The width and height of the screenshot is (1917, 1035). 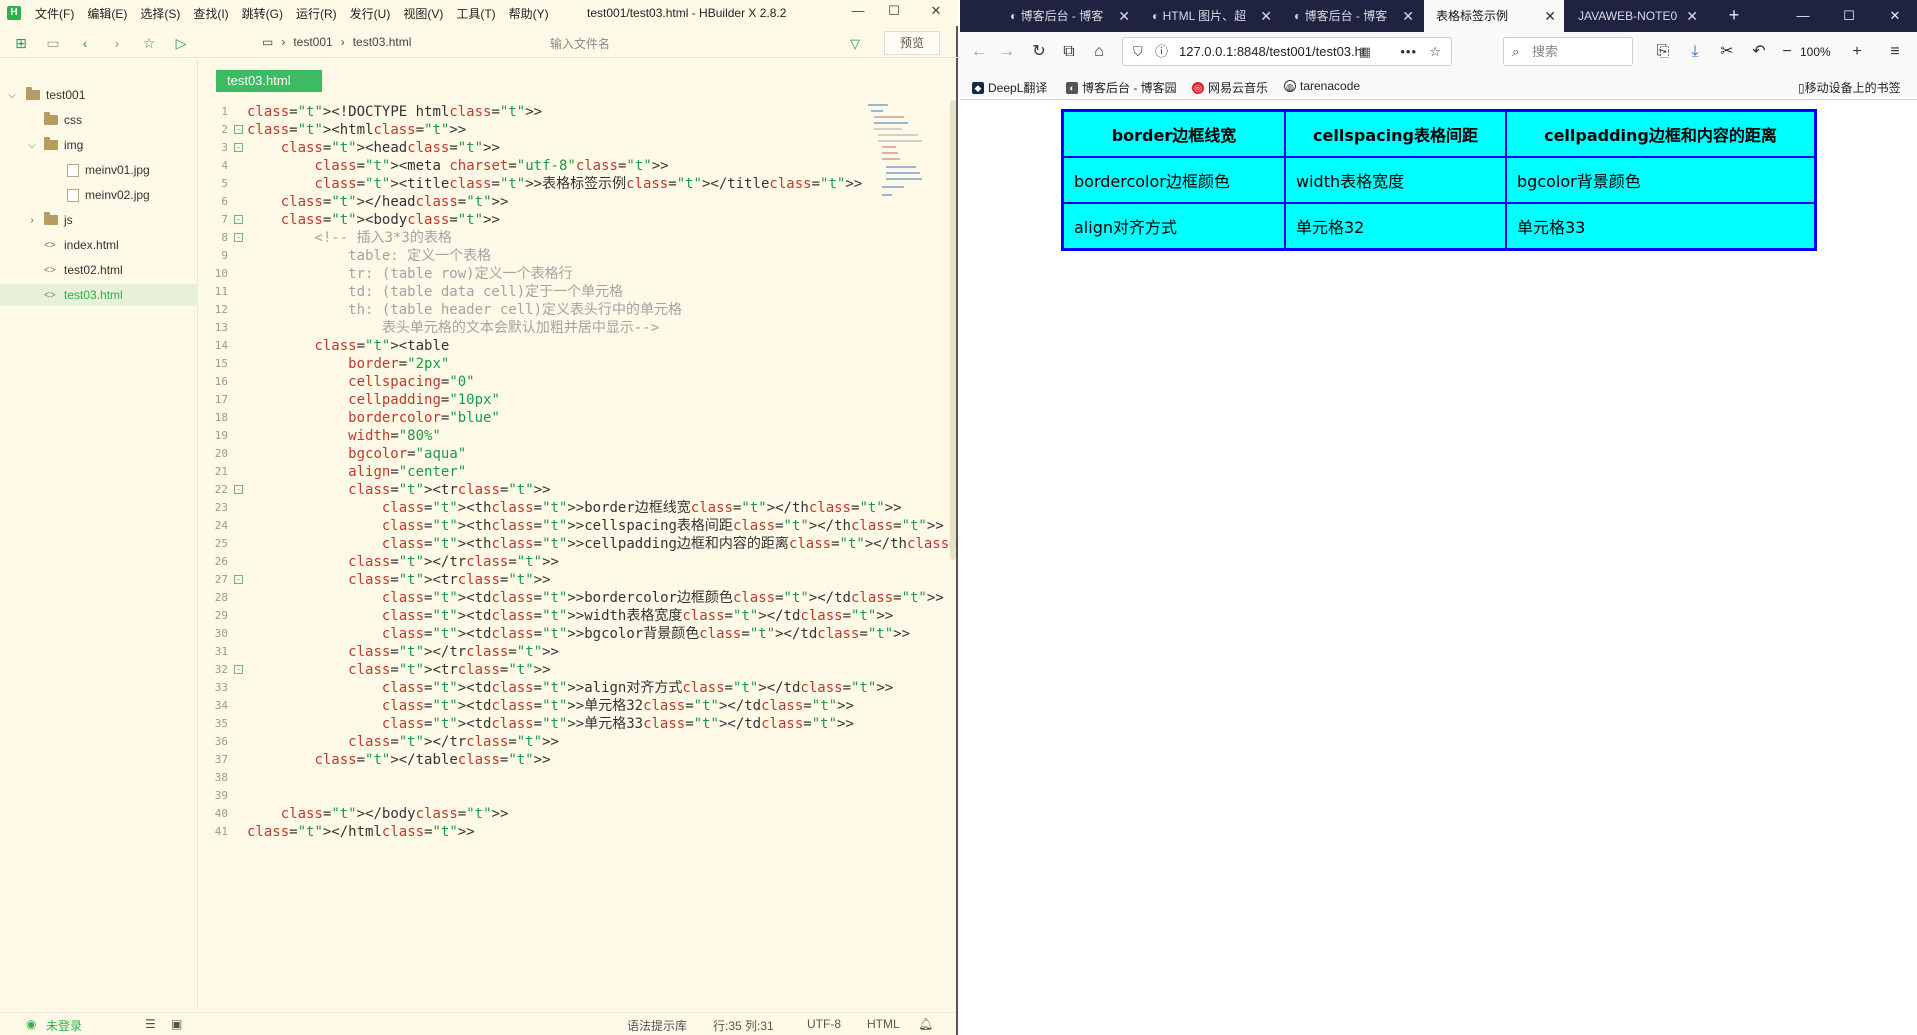 What do you see at coordinates (475, 13) in the screenshot?
I see `menu-tools: 工具(T)` at bounding box center [475, 13].